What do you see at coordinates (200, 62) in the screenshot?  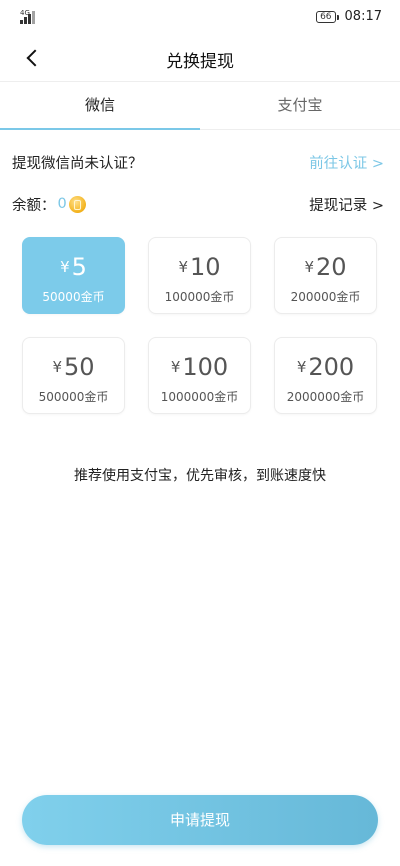 I see `page-title: 兑换提现` at bounding box center [200, 62].